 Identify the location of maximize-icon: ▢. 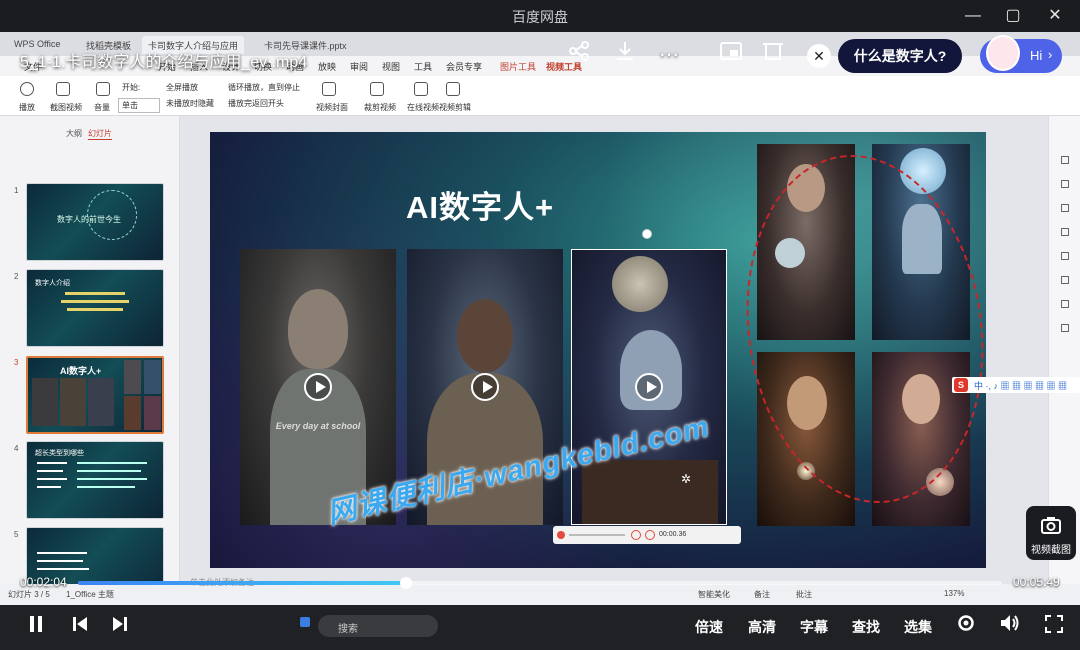
(1013, 16).